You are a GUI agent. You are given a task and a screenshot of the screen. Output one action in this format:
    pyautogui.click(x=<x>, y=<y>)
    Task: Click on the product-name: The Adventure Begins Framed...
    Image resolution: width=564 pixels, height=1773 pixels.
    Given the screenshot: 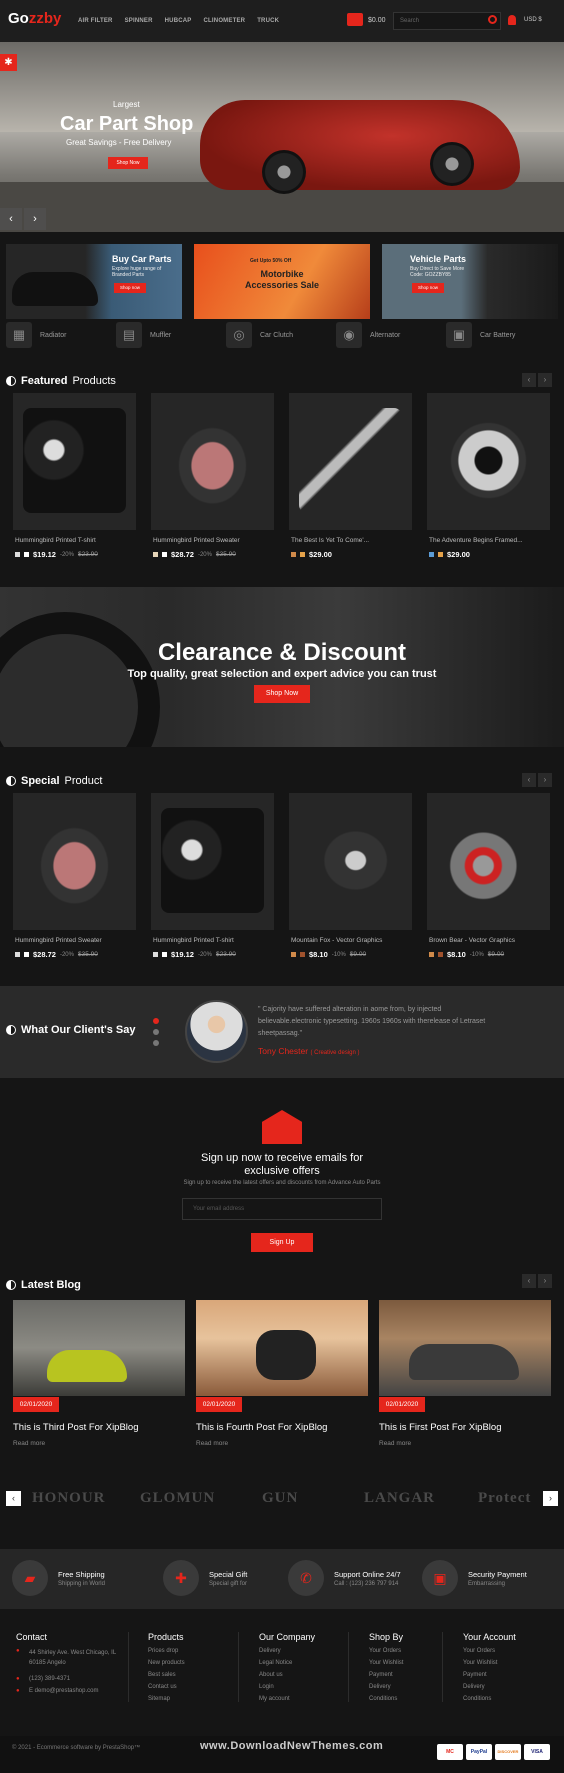 What is the action you would take?
    pyautogui.click(x=490, y=540)
    